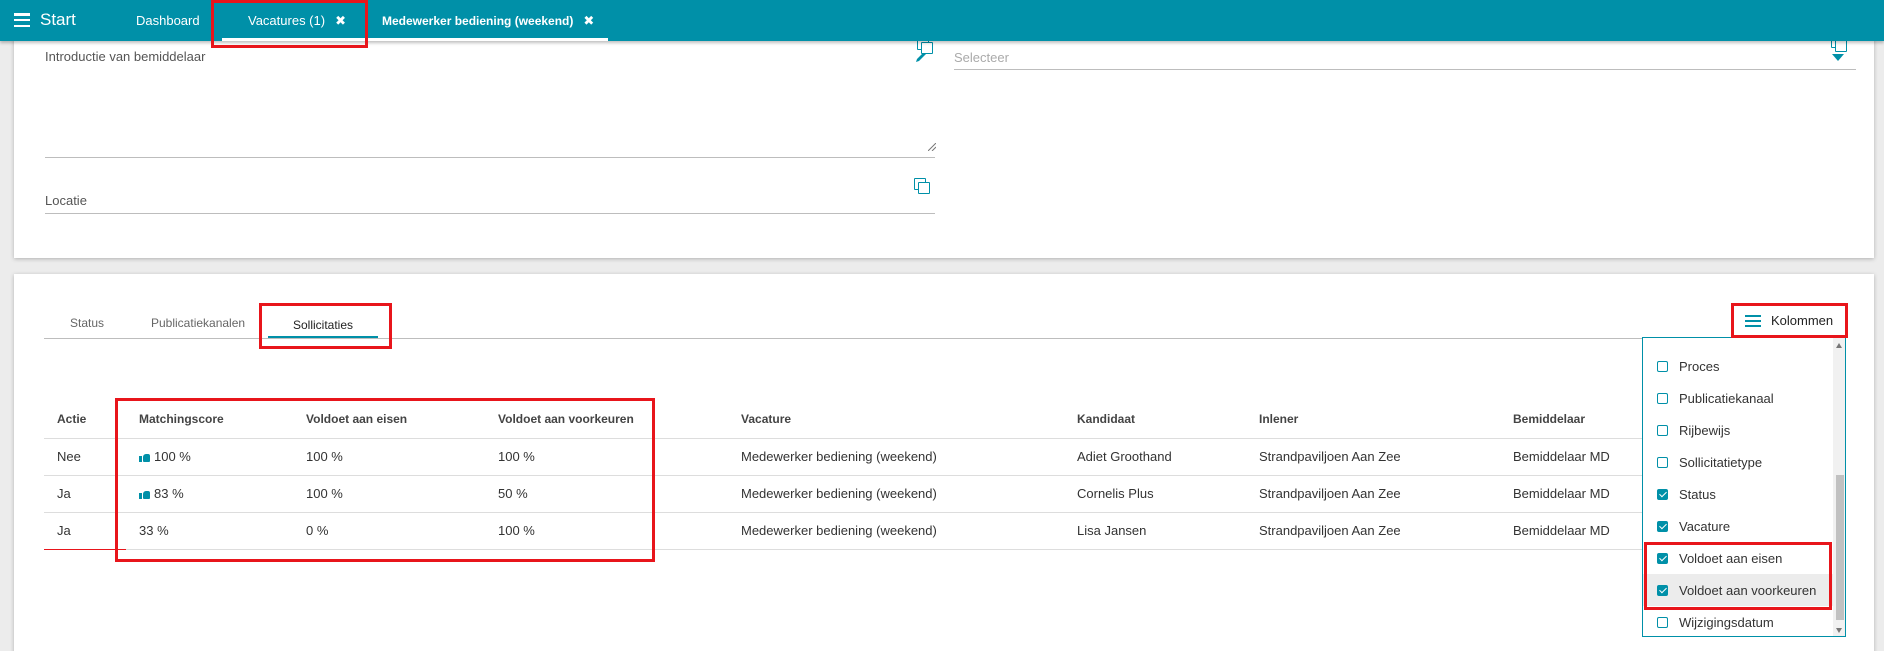 This screenshot has height=651, width=1884. What do you see at coordinates (71, 419) in the screenshot?
I see `col-header-actie: Actie` at bounding box center [71, 419].